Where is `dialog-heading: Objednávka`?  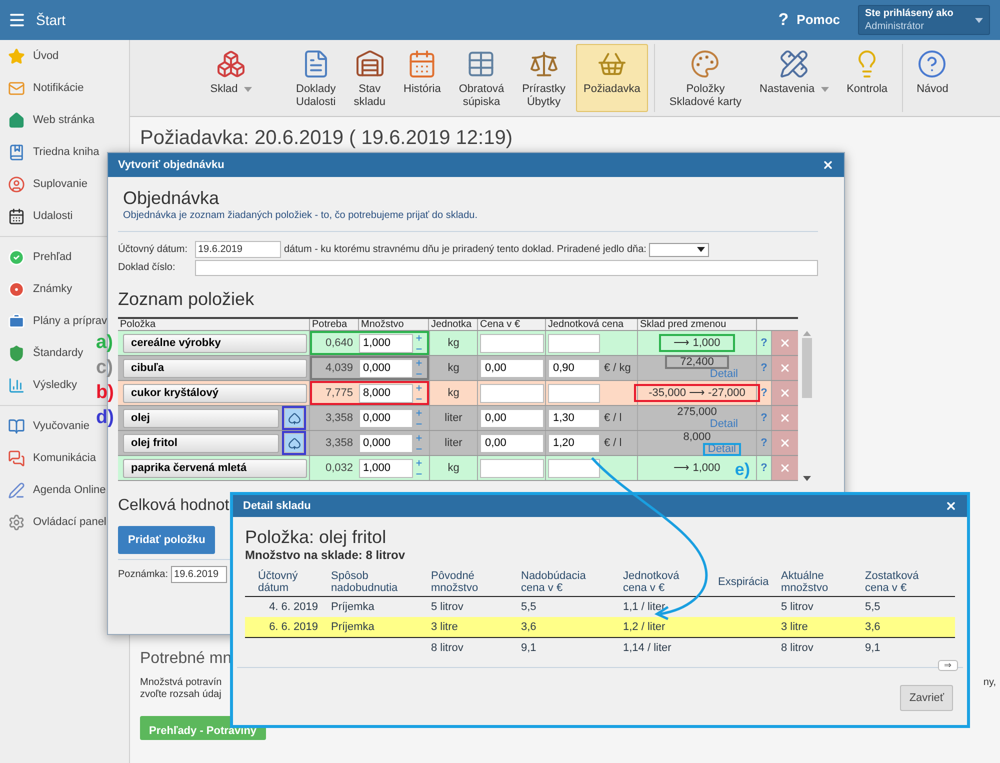 dialog-heading: Objednávka is located at coordinates (171, 198).